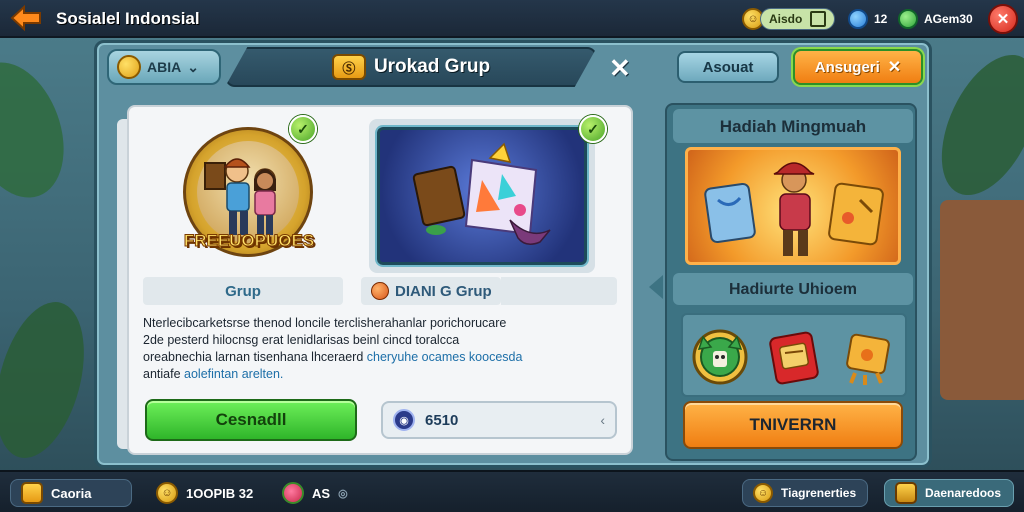 This screenshot has width=1024, height=512. What do you see at coordinates (793, 126) in the screenshot?
I see `reward-title: Hadiah Mingmuah` at bounding box center [793, 126].